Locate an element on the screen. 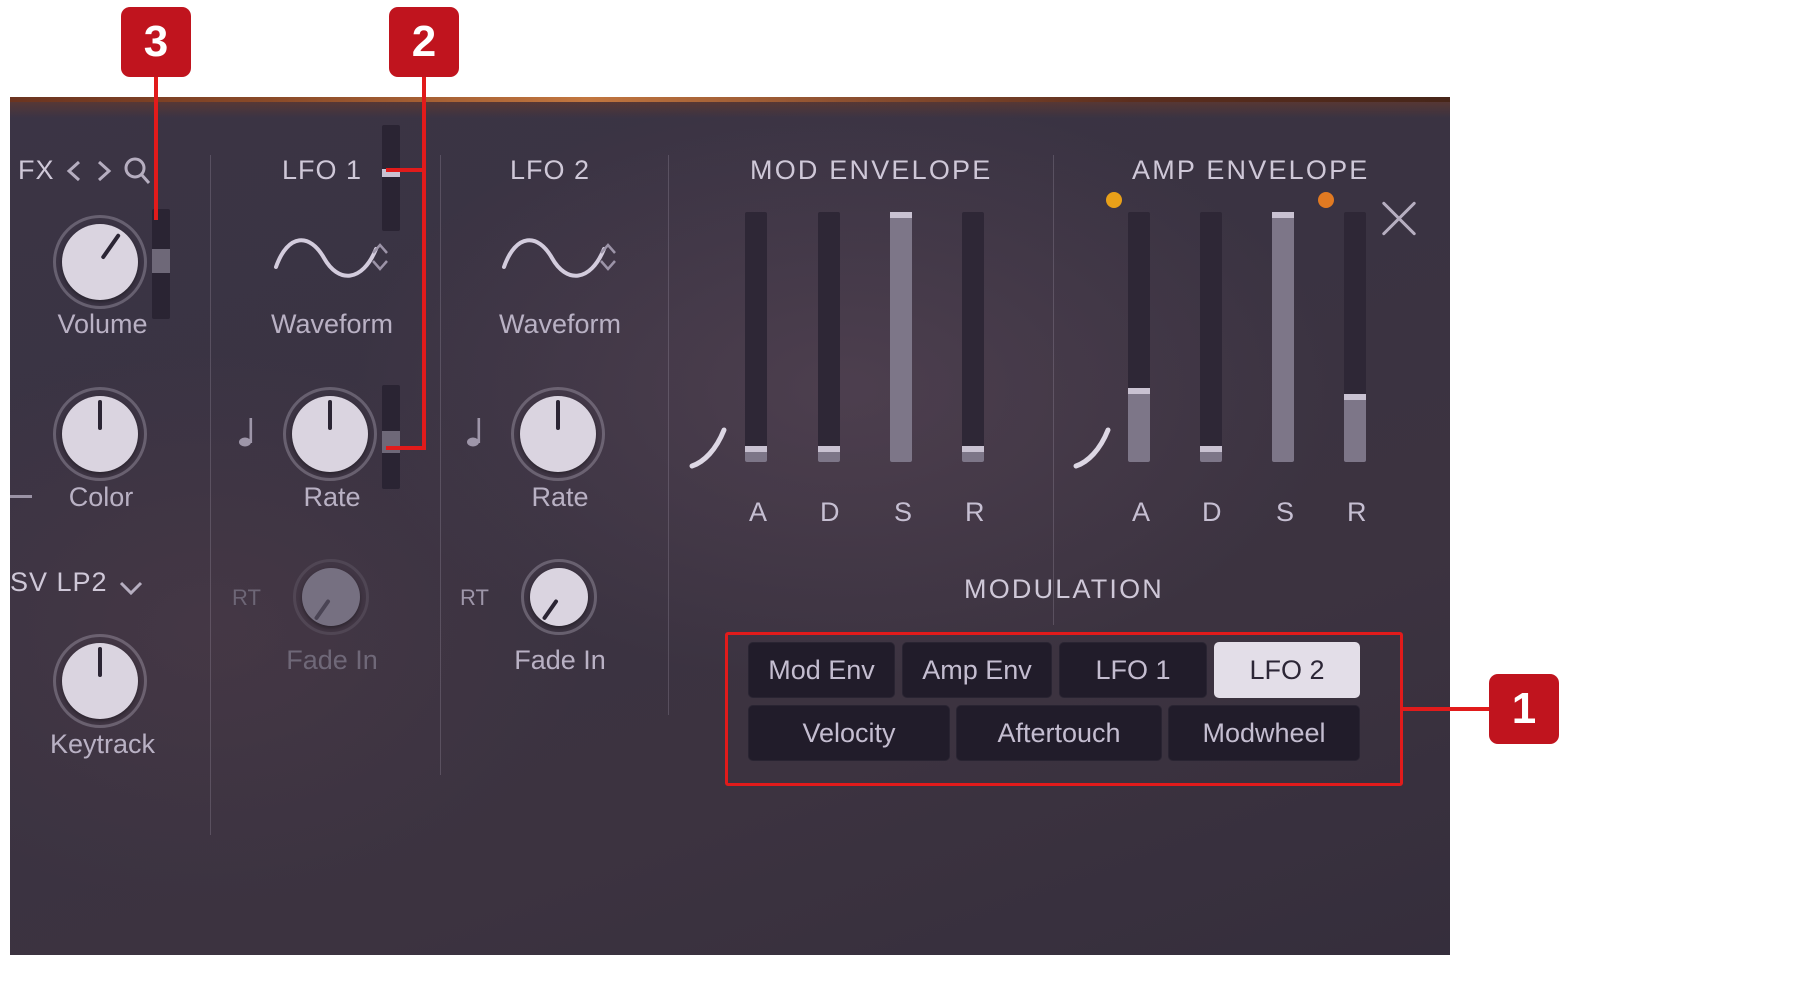  callout-2-number: 2 is located at coordinates (424, 41).